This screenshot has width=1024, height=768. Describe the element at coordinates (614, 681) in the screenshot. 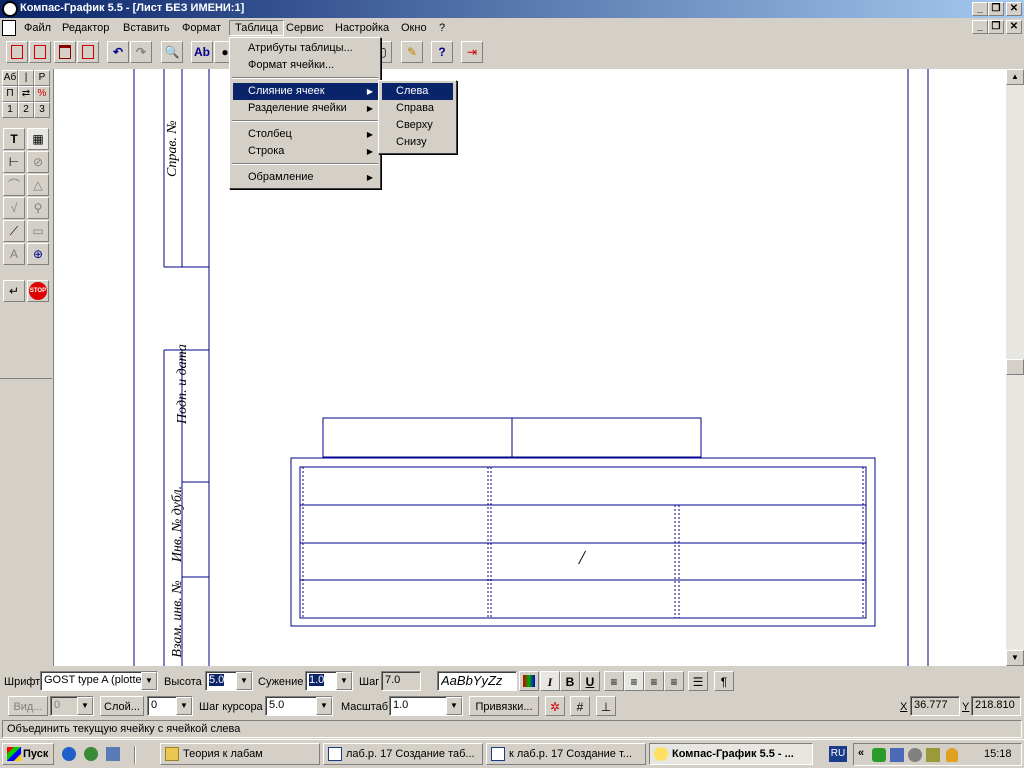

I see `align-left-icon: ≡` at that location.